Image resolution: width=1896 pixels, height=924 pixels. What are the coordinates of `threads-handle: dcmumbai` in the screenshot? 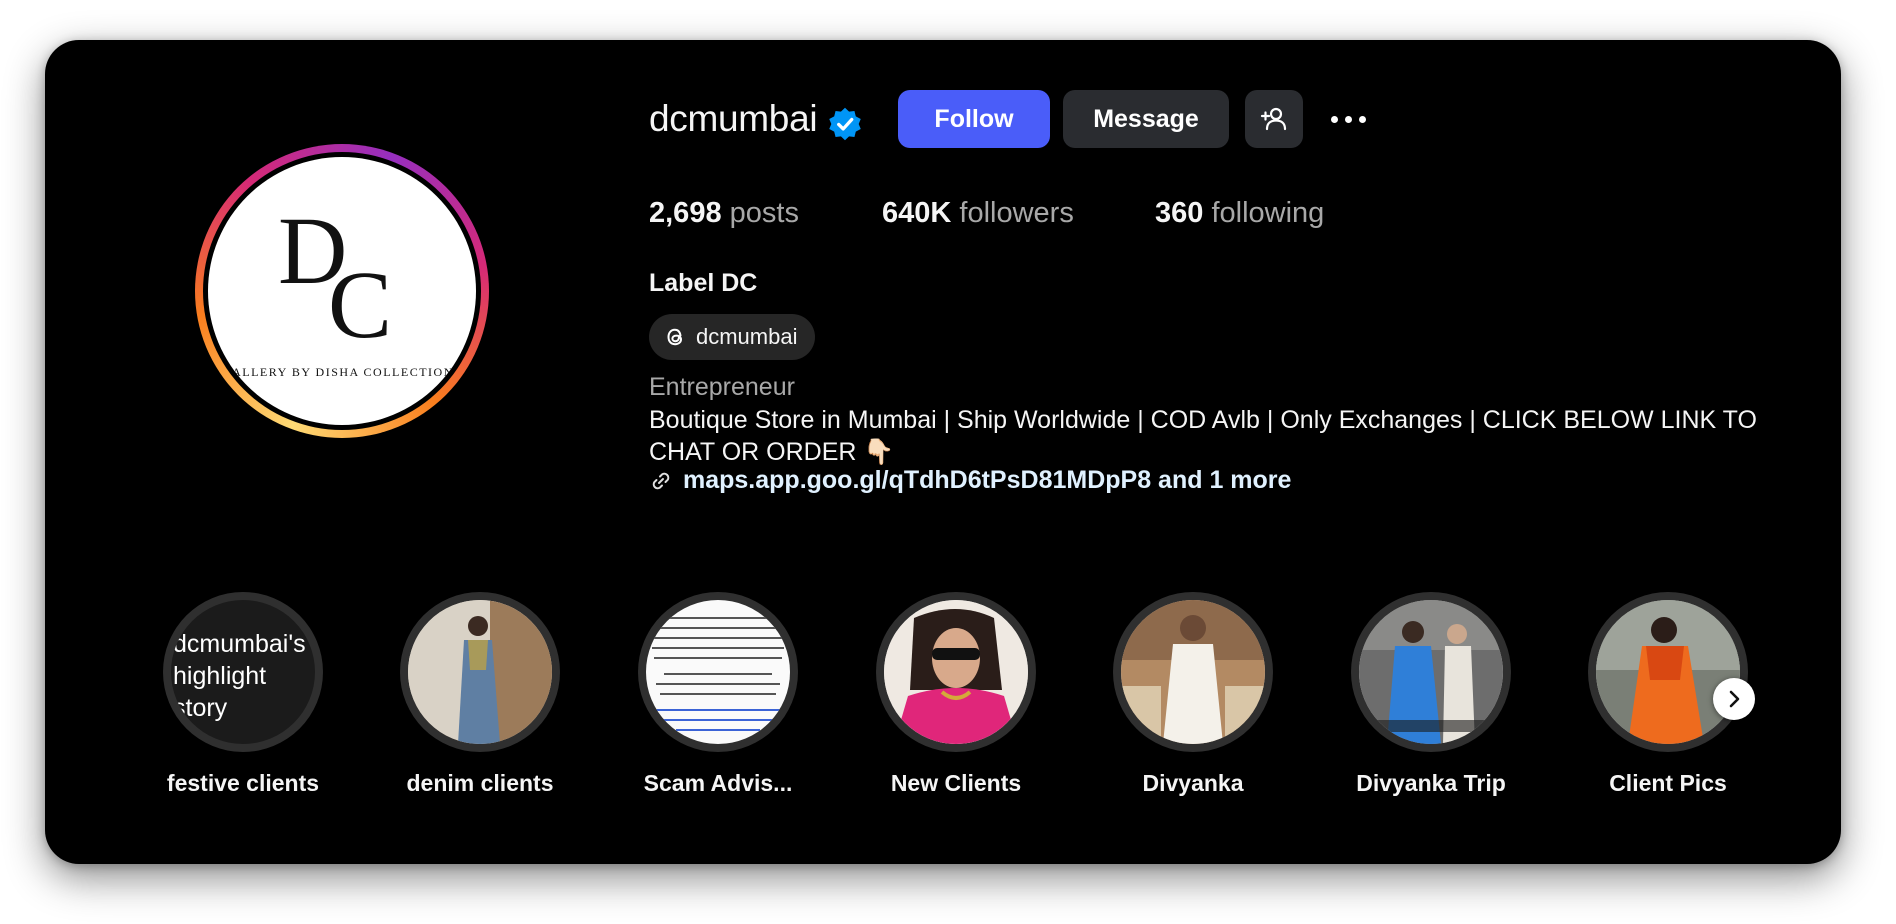 It's located at (747, 336).